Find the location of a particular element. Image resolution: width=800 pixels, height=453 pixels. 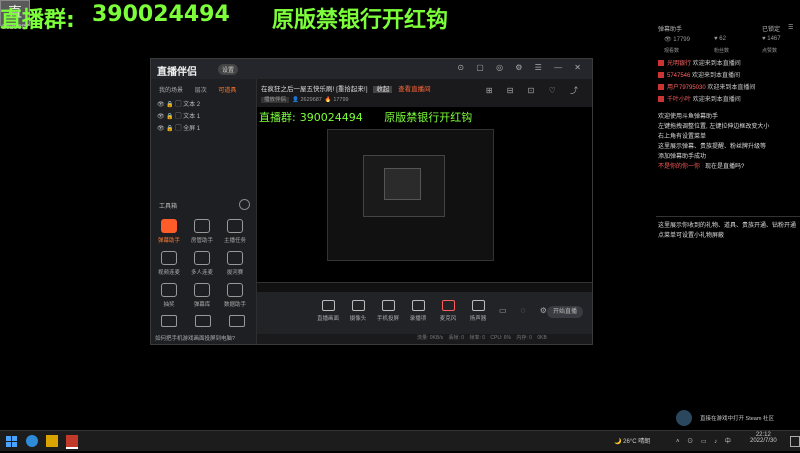

steam-icon is located at coordinates (684, 418).